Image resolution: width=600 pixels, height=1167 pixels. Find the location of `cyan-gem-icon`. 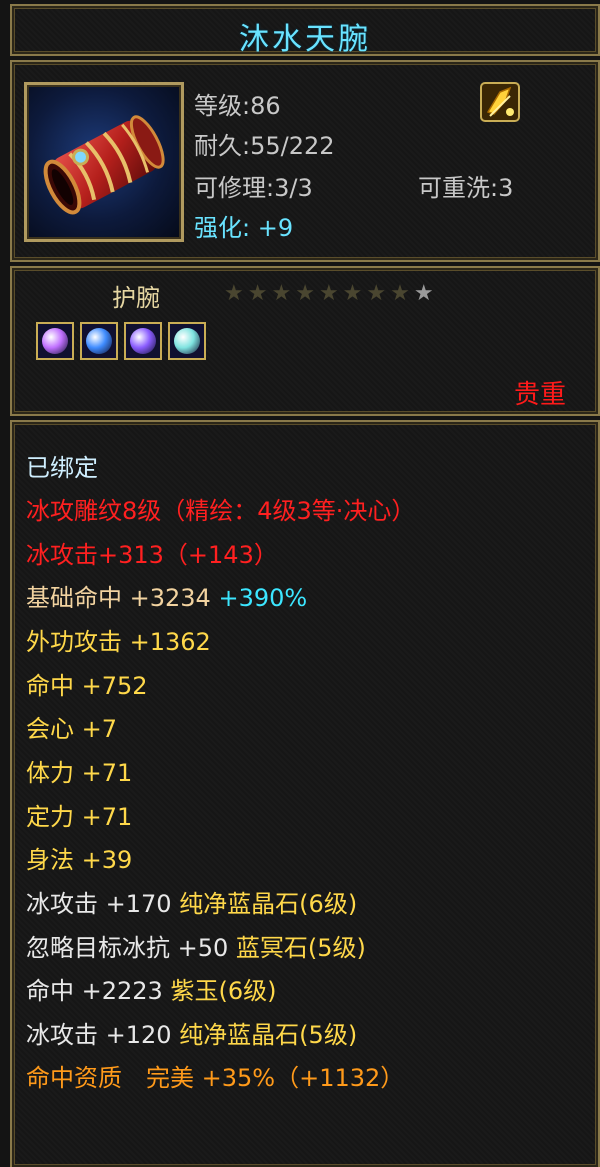

cyan-gem-icon is located at coordinates (187, 341).